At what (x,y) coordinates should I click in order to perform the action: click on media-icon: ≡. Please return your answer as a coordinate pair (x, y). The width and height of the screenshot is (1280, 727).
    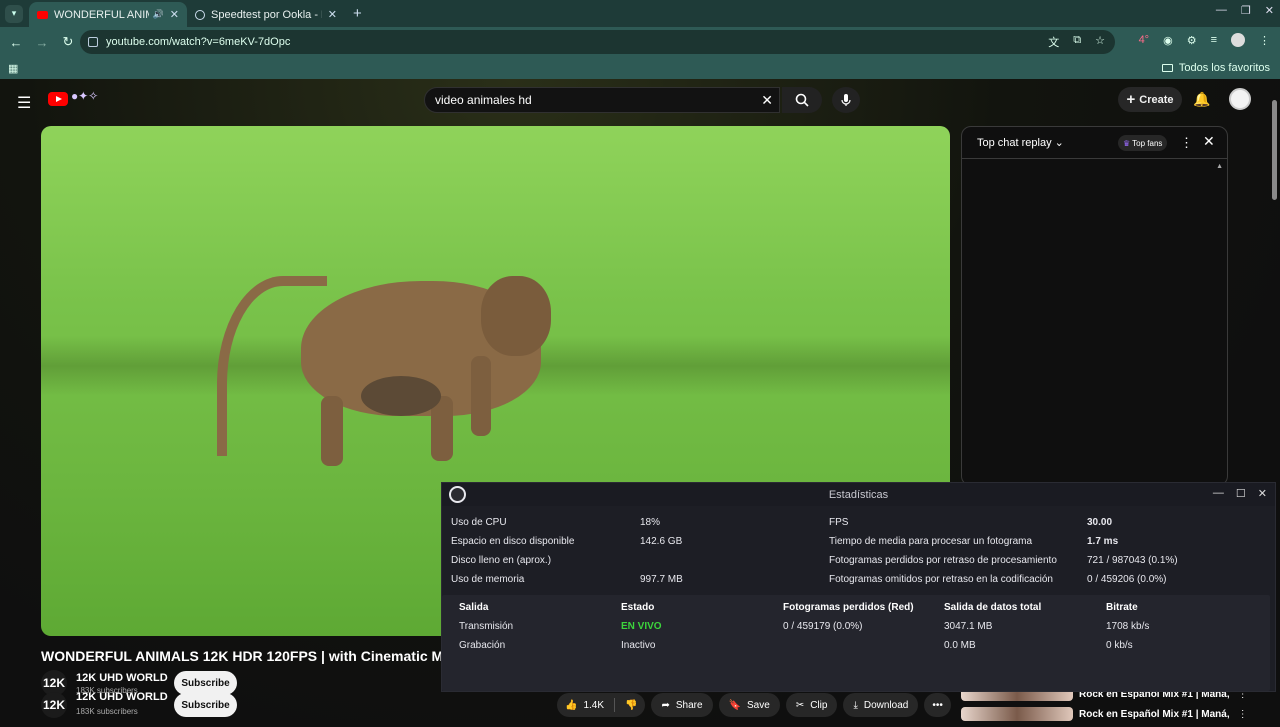
    Looking at the image, I should click on (1214, 40).